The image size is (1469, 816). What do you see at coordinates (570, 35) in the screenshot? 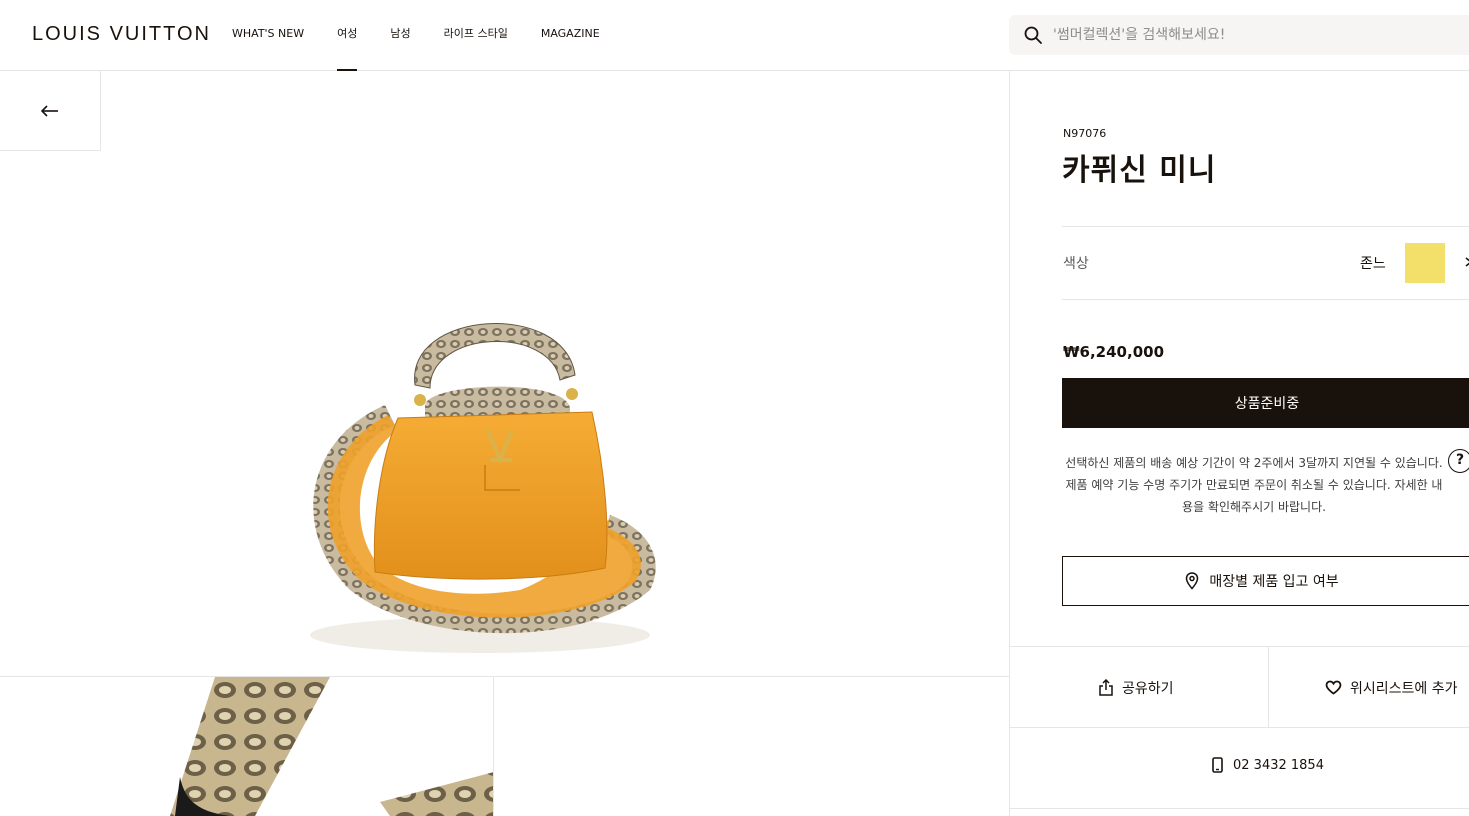
I see `nav-item-magazine: MAGAZINE` at bounding box center [570, 35].